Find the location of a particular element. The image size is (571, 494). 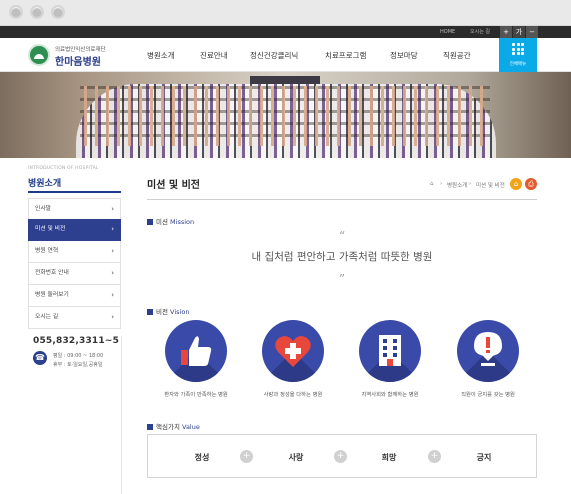

sidebar-item-mission-vision: 미션 및 비전 › is located at coordinates (74, 230).